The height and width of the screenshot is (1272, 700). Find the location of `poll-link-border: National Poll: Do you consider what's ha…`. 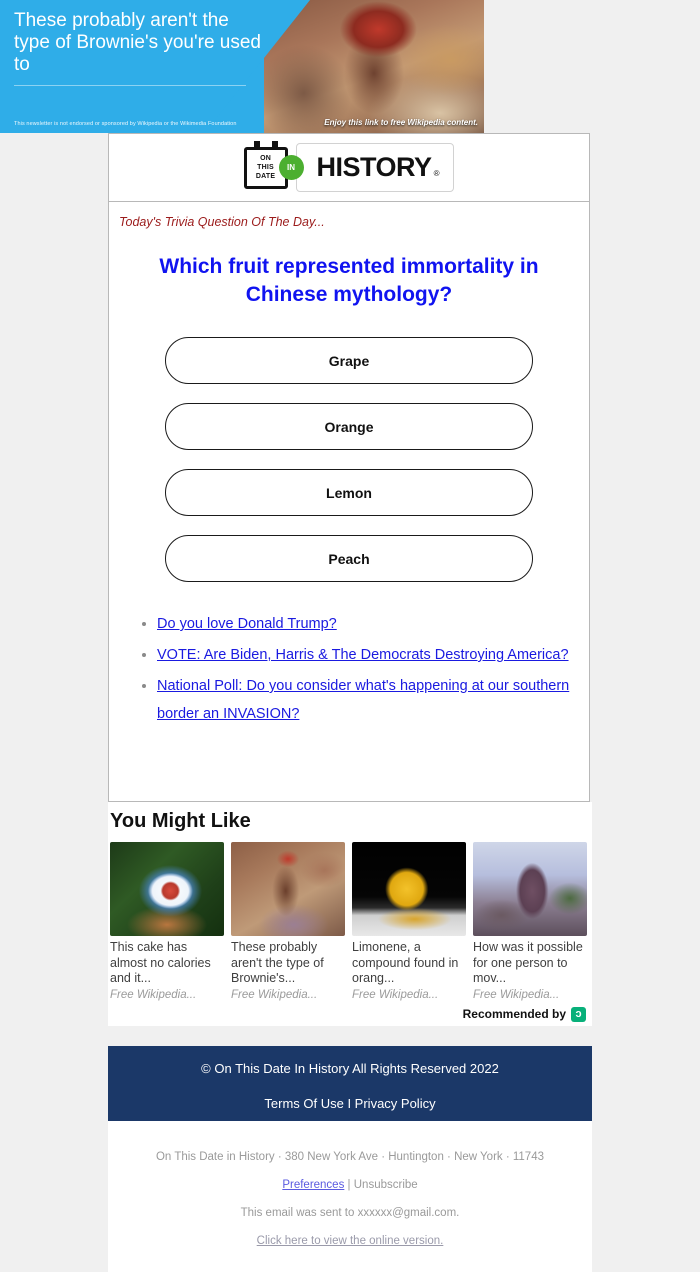

poll-link-border: National Poll: Do you consider what's ha… is located at coordinates (363, 700).